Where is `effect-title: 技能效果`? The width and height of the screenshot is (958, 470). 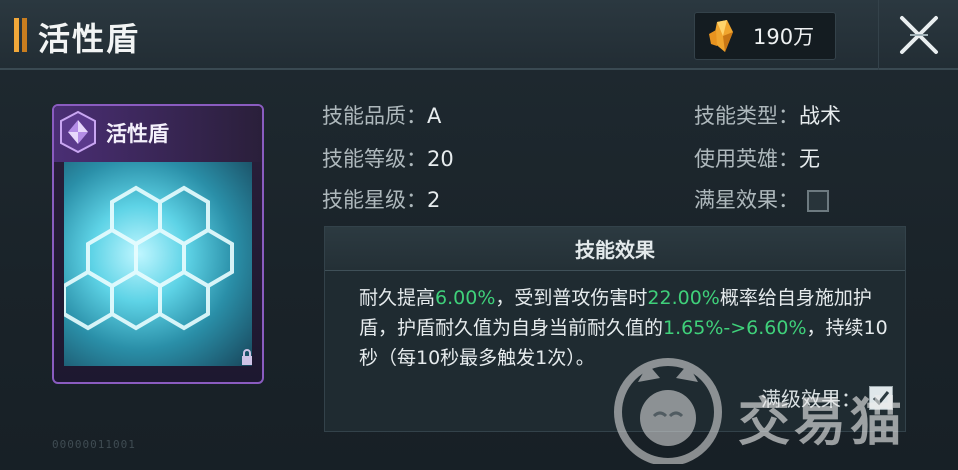 effect-title: 技能效果 is located at coordinates (615, 250).